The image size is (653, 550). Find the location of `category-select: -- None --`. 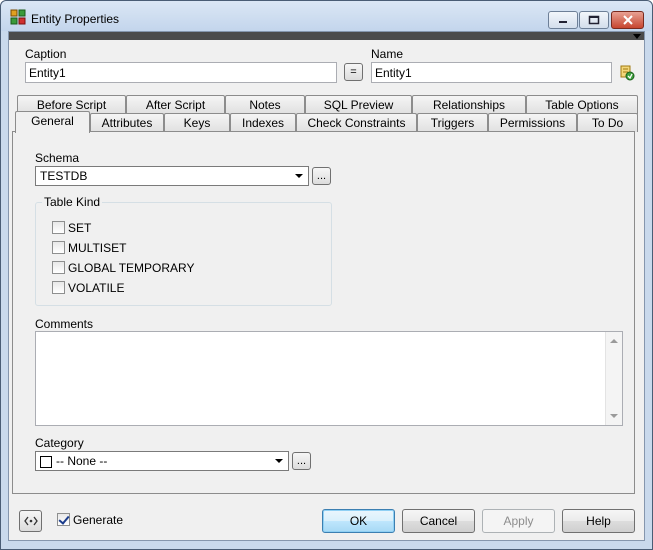

category-select: -- None -- is located at coordinates (162, 461).